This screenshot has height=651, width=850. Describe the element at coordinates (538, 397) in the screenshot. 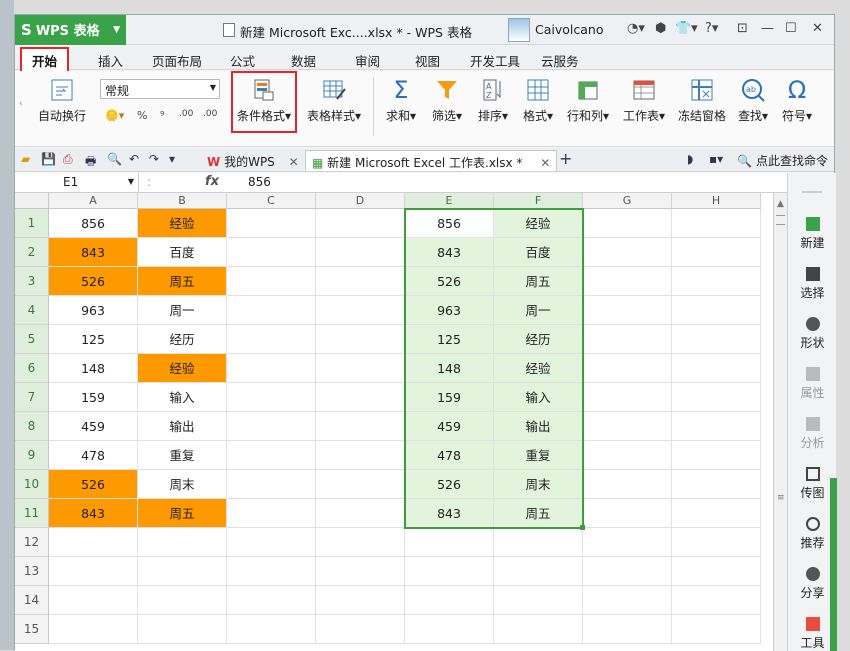

I see `cell-f7: 输入` at that location.